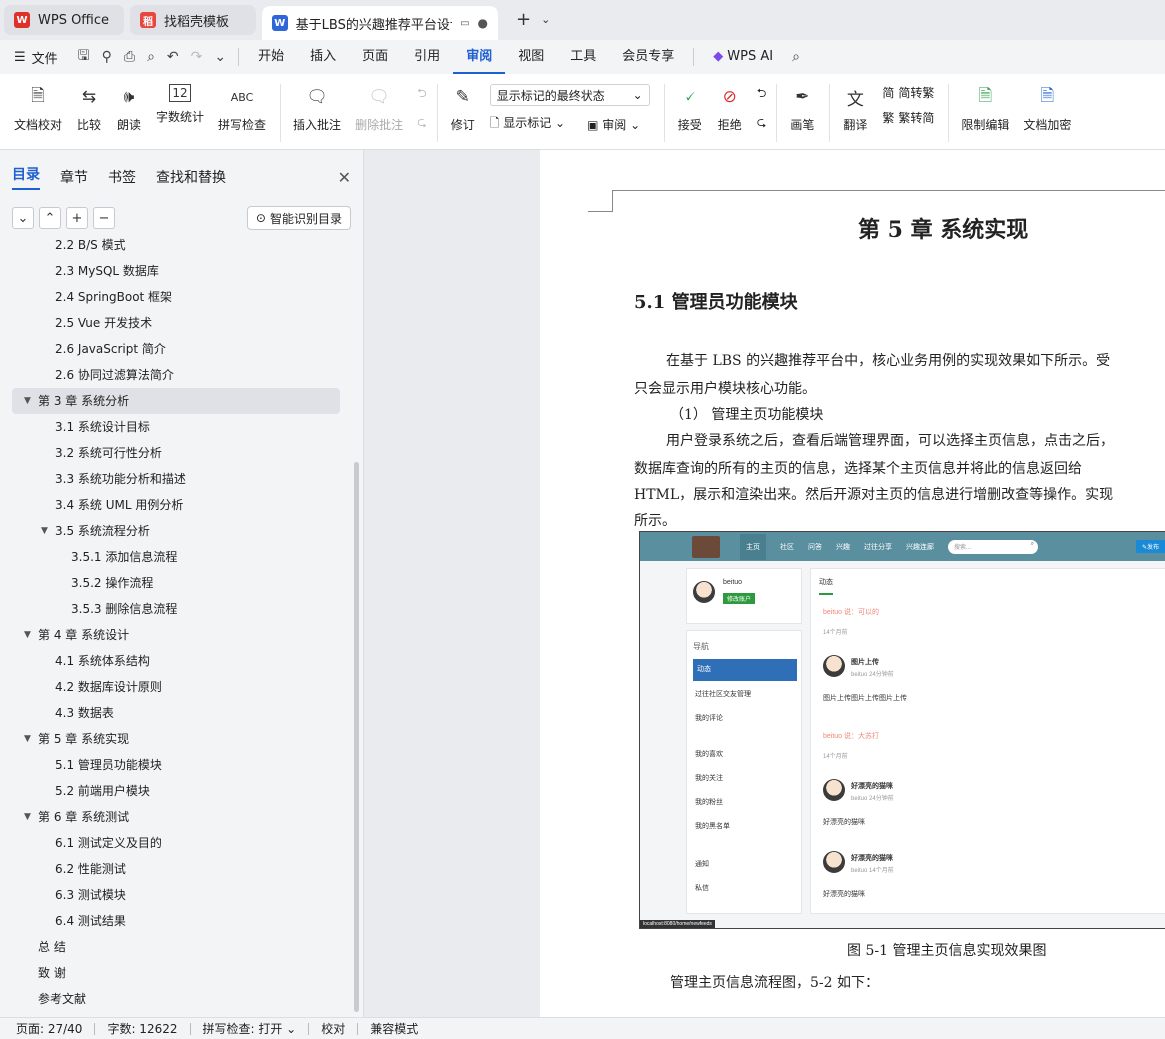 This screenshot has width=1165, height=1039. What do you see at coordinates (193, 20) in the screenshot?
I see `tab-docer: 稻 找稻壳模板` at bounding box center [193, 20].